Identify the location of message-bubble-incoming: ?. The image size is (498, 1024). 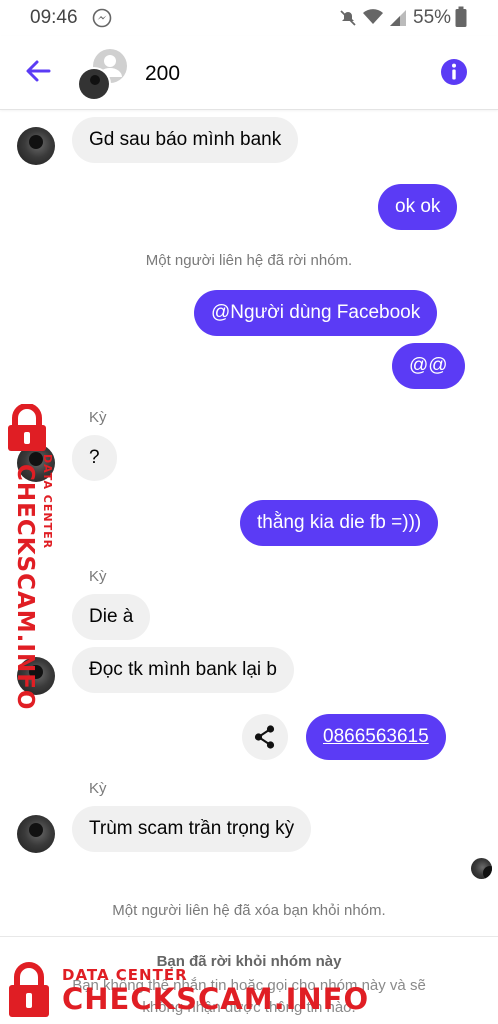
(94, 458).